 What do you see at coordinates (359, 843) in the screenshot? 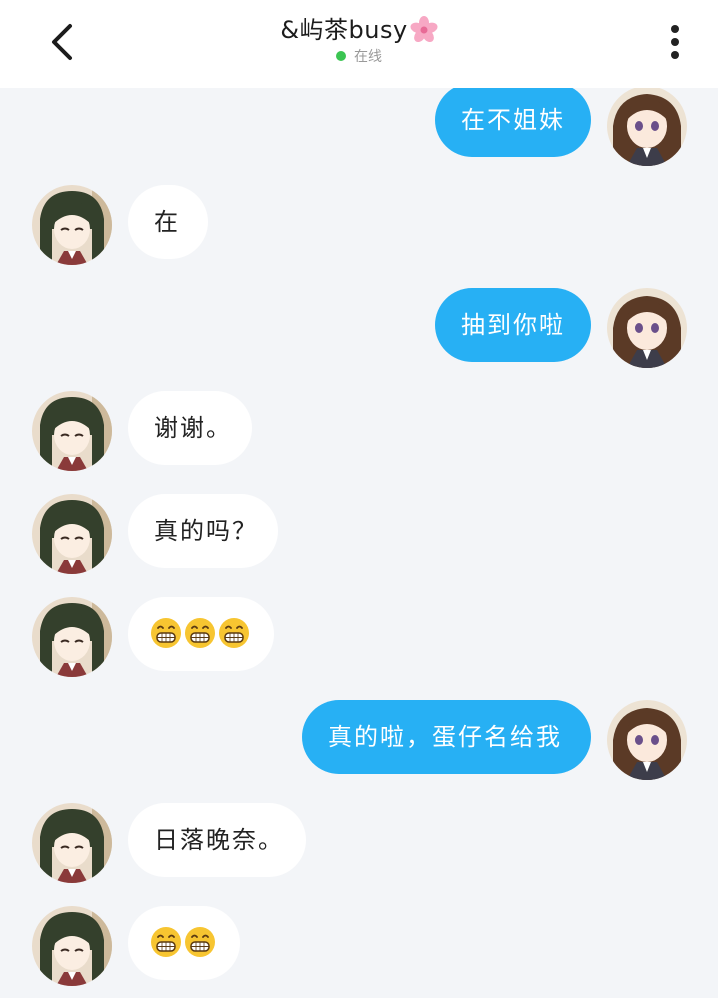
I see `message-row-in: 日落晚奈。` at bounding box center [359, 843].